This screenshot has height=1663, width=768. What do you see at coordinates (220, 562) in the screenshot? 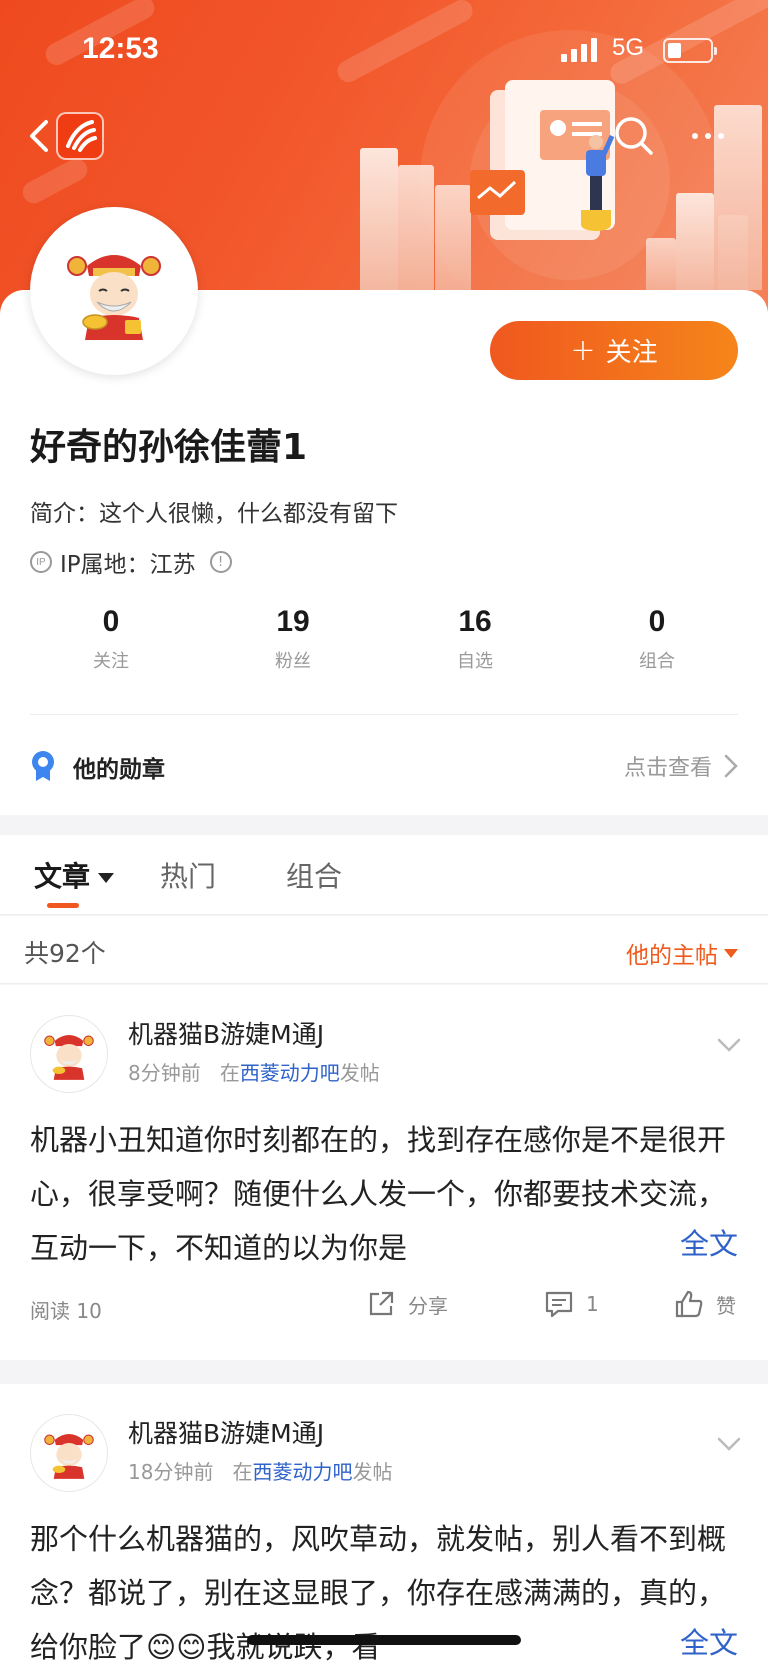
I see `info-icon: !` at bounding box center [220, 562].